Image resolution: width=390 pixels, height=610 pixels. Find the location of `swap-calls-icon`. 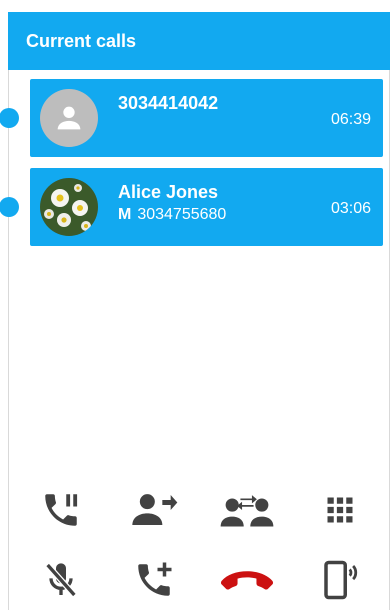

swap-calls-icon is located at coordinates (246, 511).